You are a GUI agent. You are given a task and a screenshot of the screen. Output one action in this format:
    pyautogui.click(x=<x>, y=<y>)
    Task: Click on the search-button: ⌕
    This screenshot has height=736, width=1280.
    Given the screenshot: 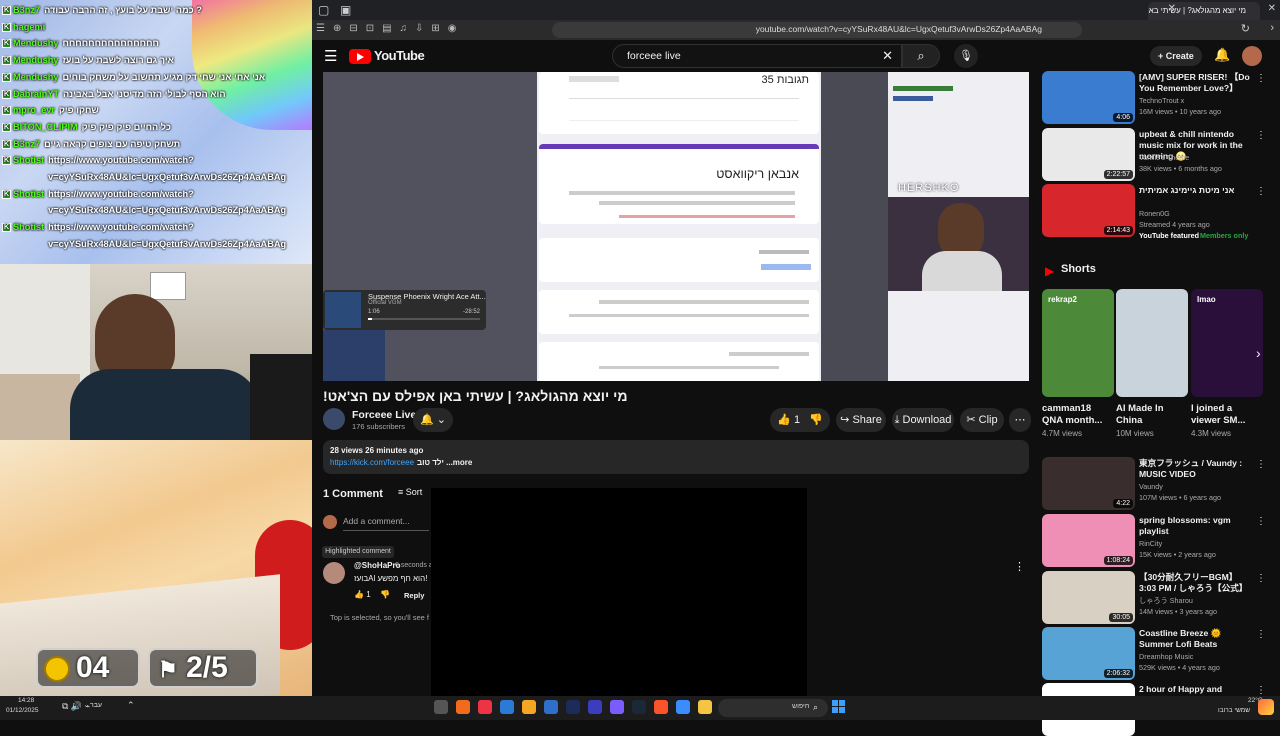 What is the action you would take?
    pyautogui.click(x=921, y=56)
    